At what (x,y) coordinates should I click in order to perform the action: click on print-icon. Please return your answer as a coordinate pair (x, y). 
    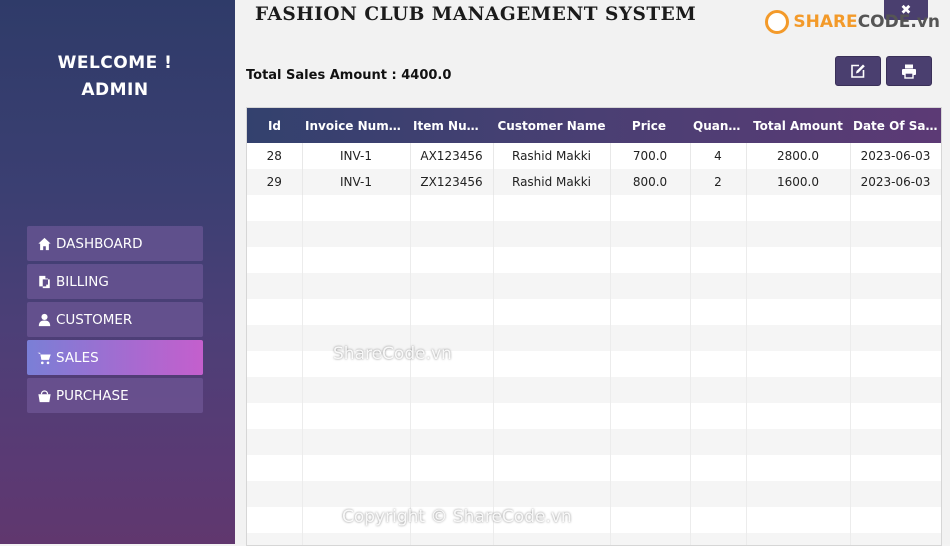
    Looking at the image, I should click on (909, 71).